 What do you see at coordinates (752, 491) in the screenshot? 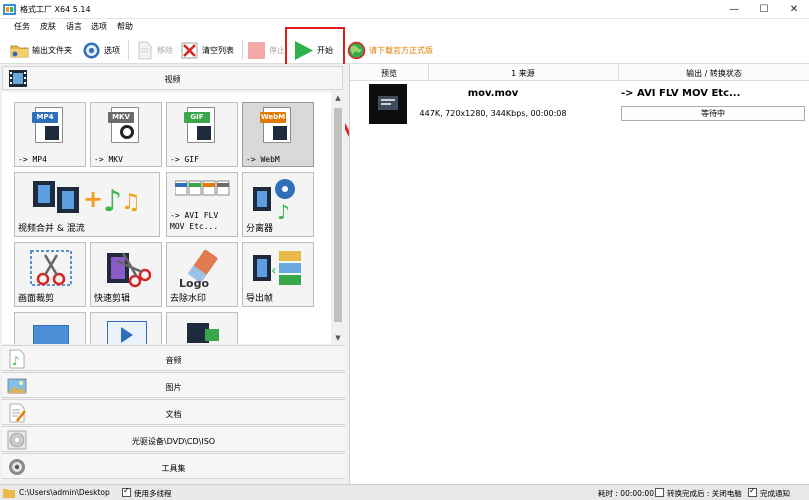
I see `notify-checkbox` at bounding box center [752, 491].